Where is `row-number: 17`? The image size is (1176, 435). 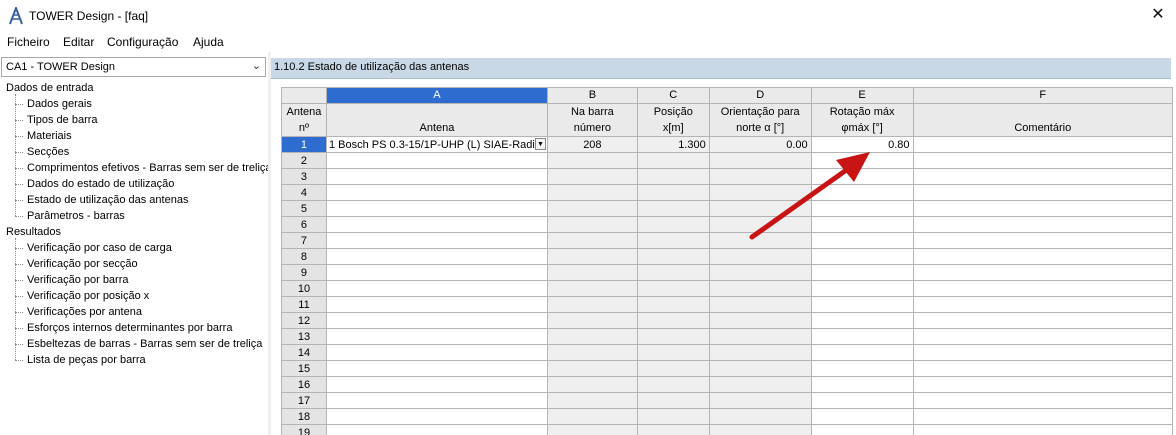
row-number: 17 is located at coordinates (304, 400).